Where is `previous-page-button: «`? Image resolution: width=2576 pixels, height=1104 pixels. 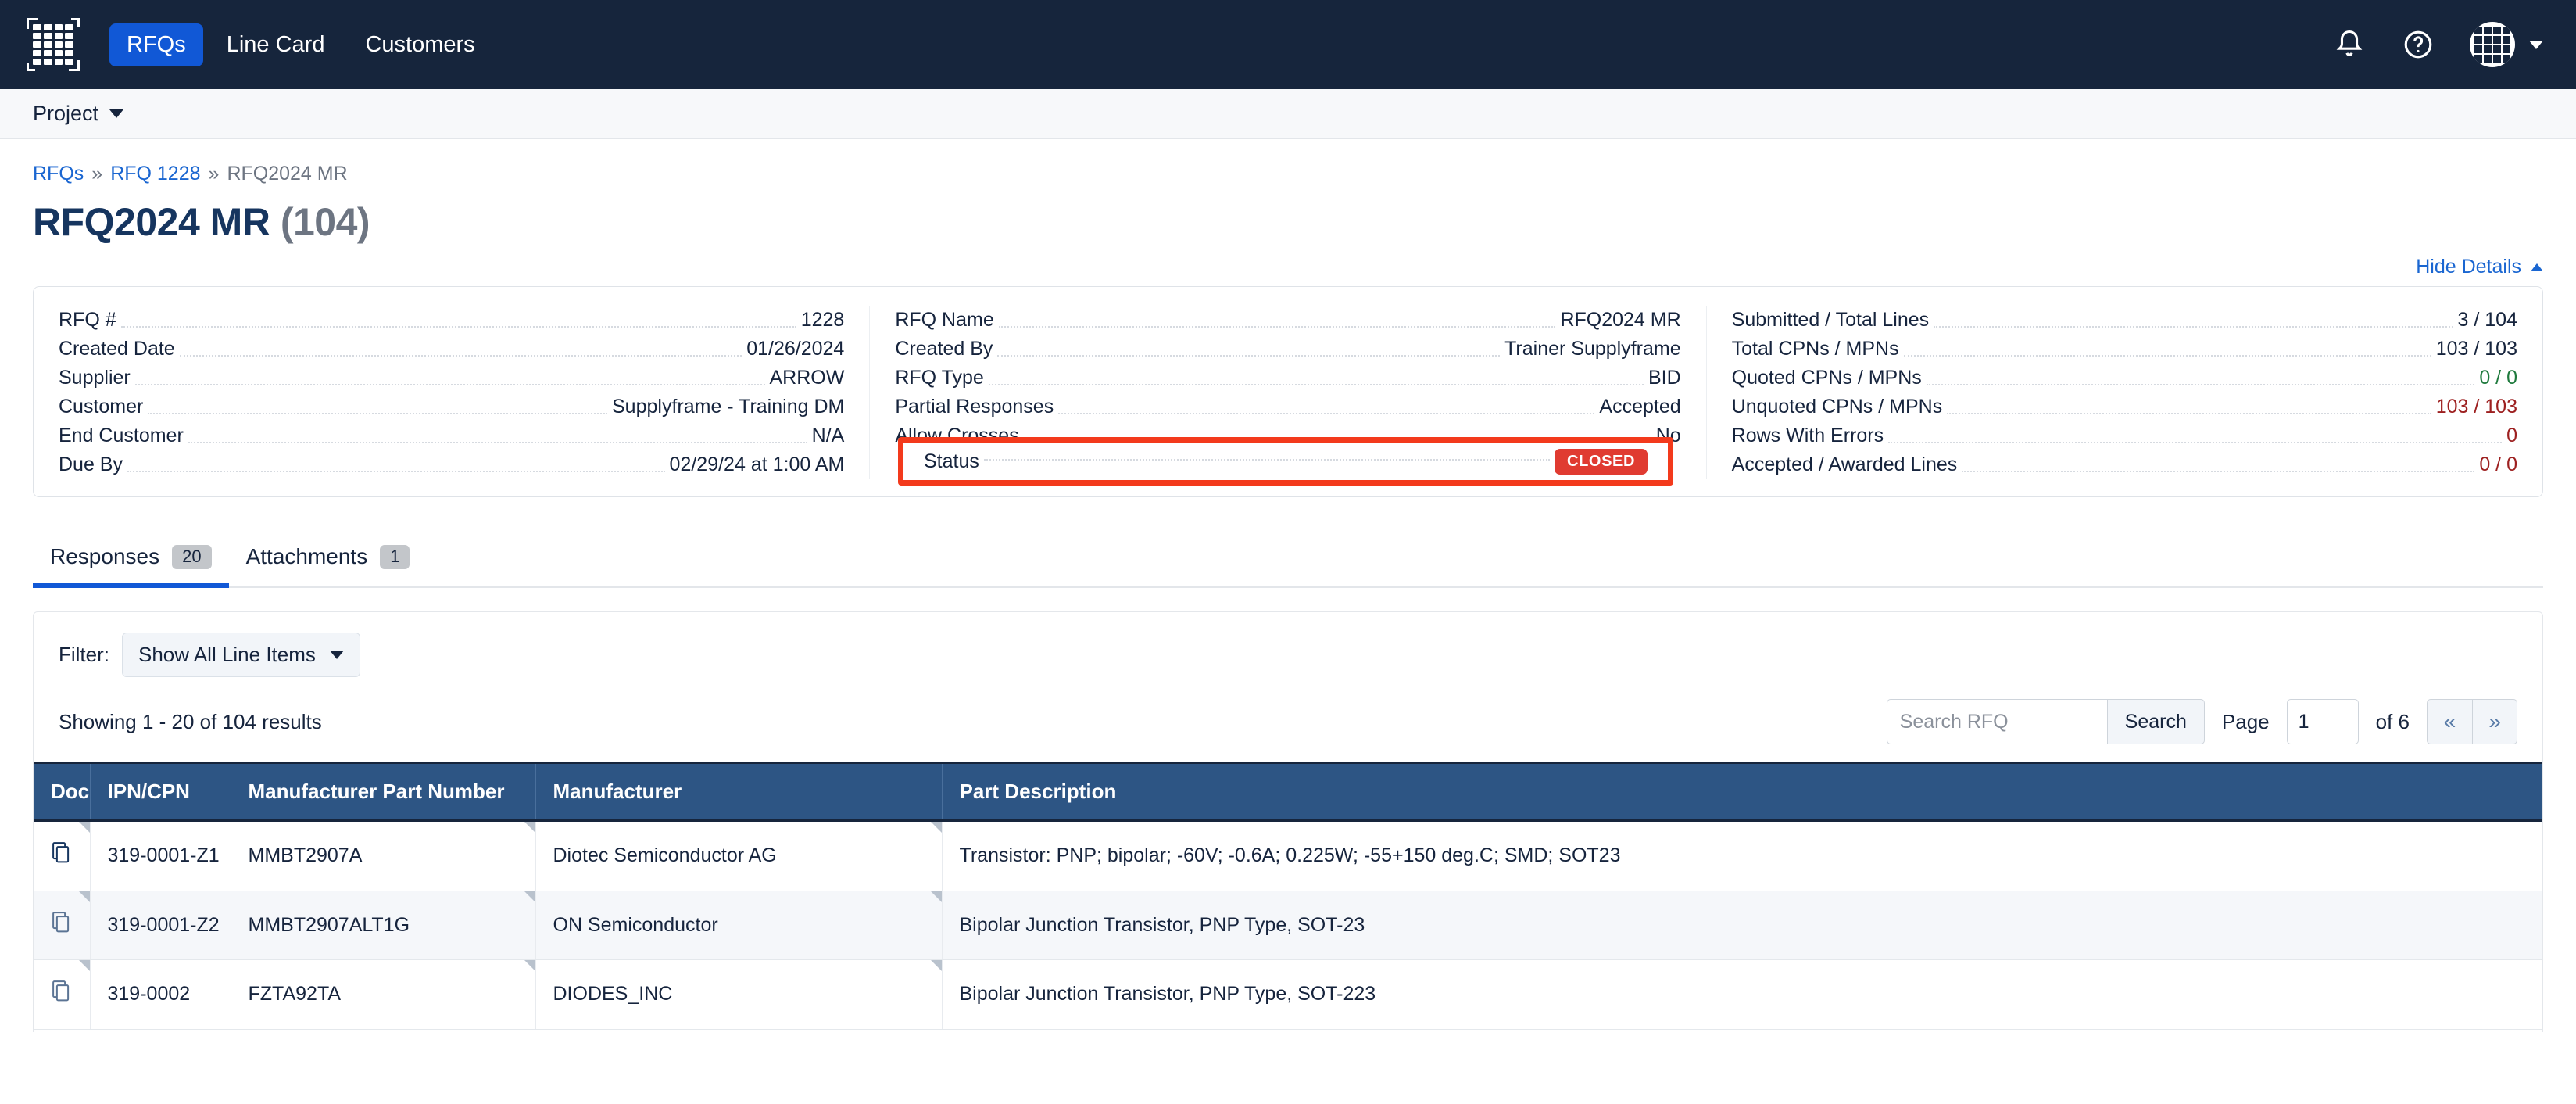 previous-page-button: « is located at coordinates (2449, 721).